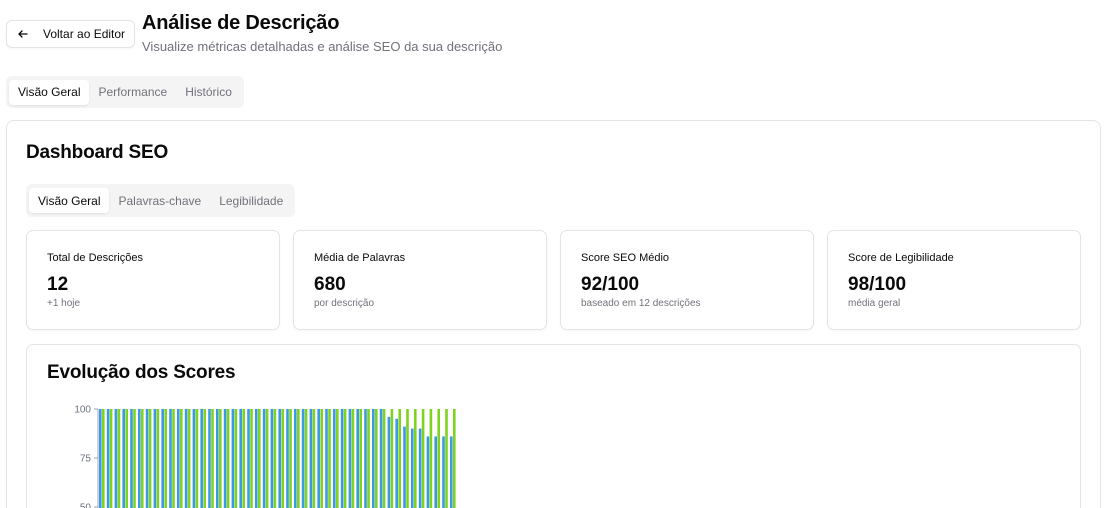 This screenshot has height=508, width=1114. Describe the element at coordinates (49, 92) in the screenshot. I see `tab-visao-geral: Visão Geral` at that location.